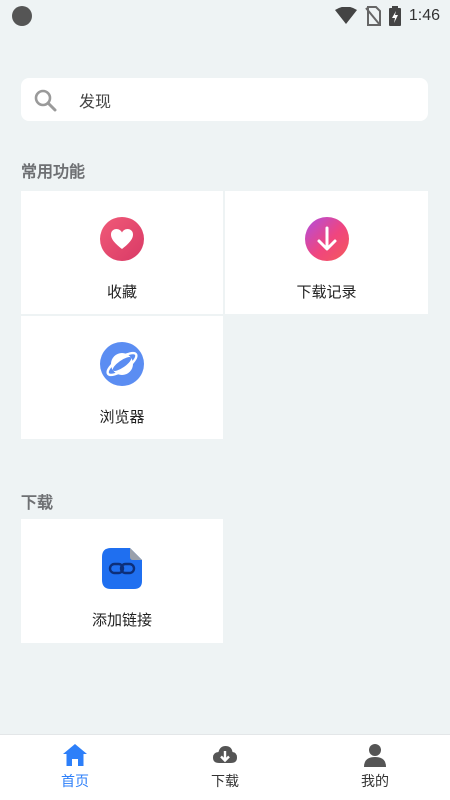  Describe the element at coordinates (22, 16) in the screenshot. I see `status-indicator-dot` at that location.